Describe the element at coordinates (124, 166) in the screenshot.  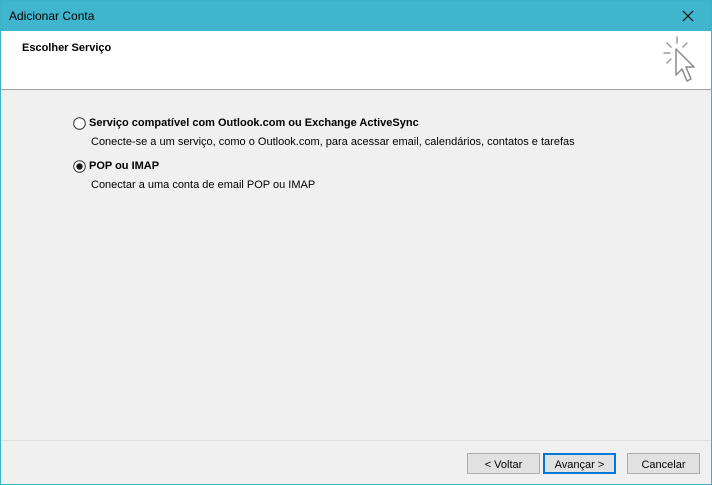
I see `option-label-pop-imap: POP ou IMAP` at that location.